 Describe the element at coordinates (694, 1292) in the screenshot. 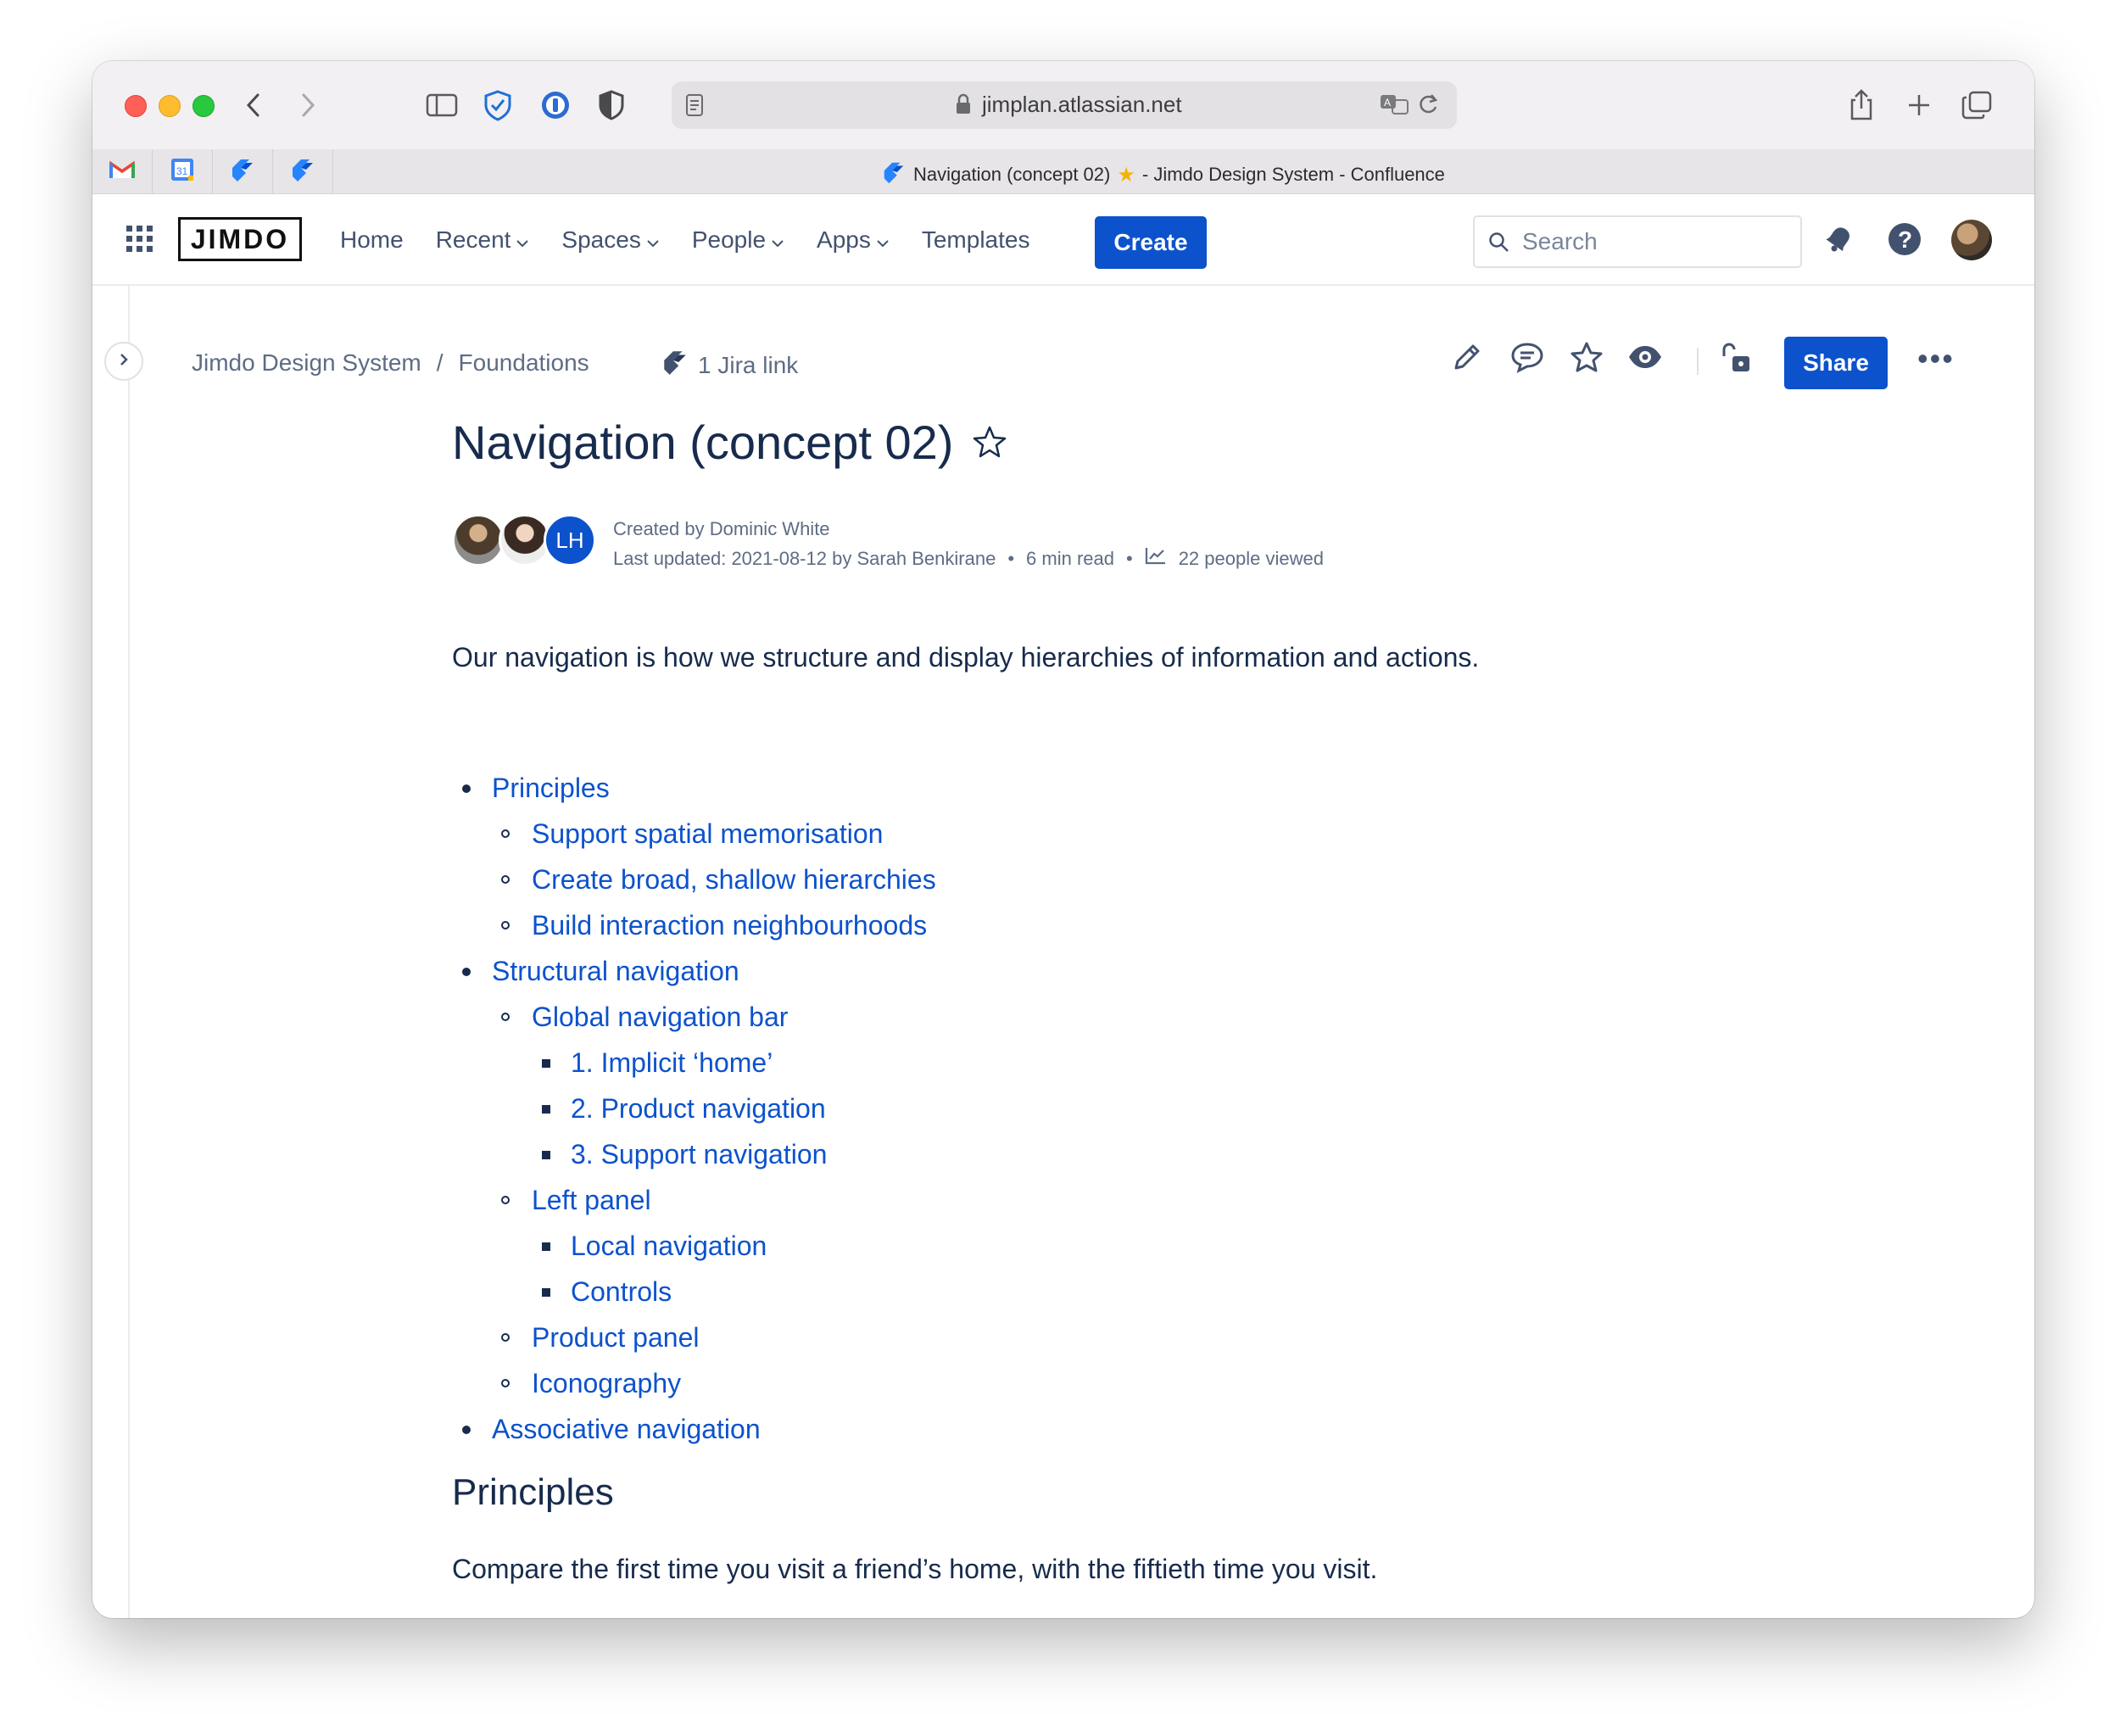

I see `toc-item: Controls` at that location.